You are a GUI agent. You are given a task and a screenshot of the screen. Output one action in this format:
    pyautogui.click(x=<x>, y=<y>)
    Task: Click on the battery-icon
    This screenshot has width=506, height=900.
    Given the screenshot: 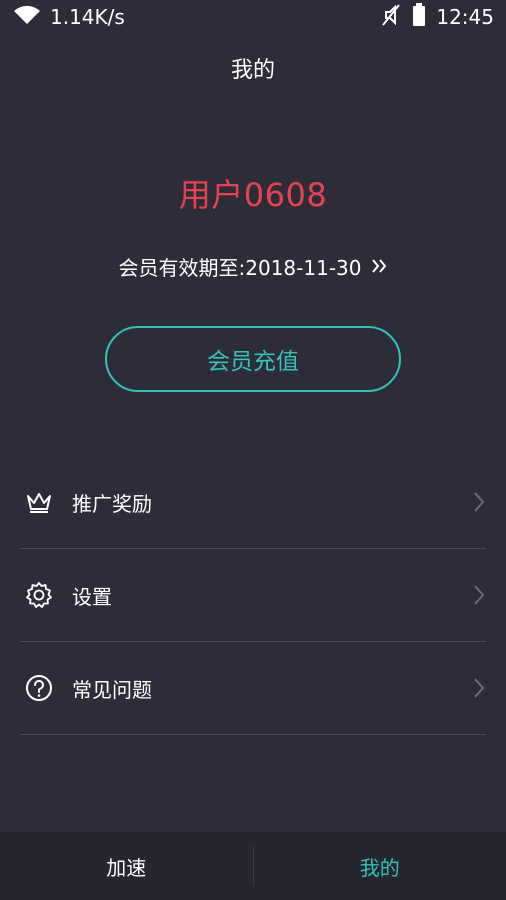 What is the action you would take?
    pyautogui.click(x=419, y=17)
    